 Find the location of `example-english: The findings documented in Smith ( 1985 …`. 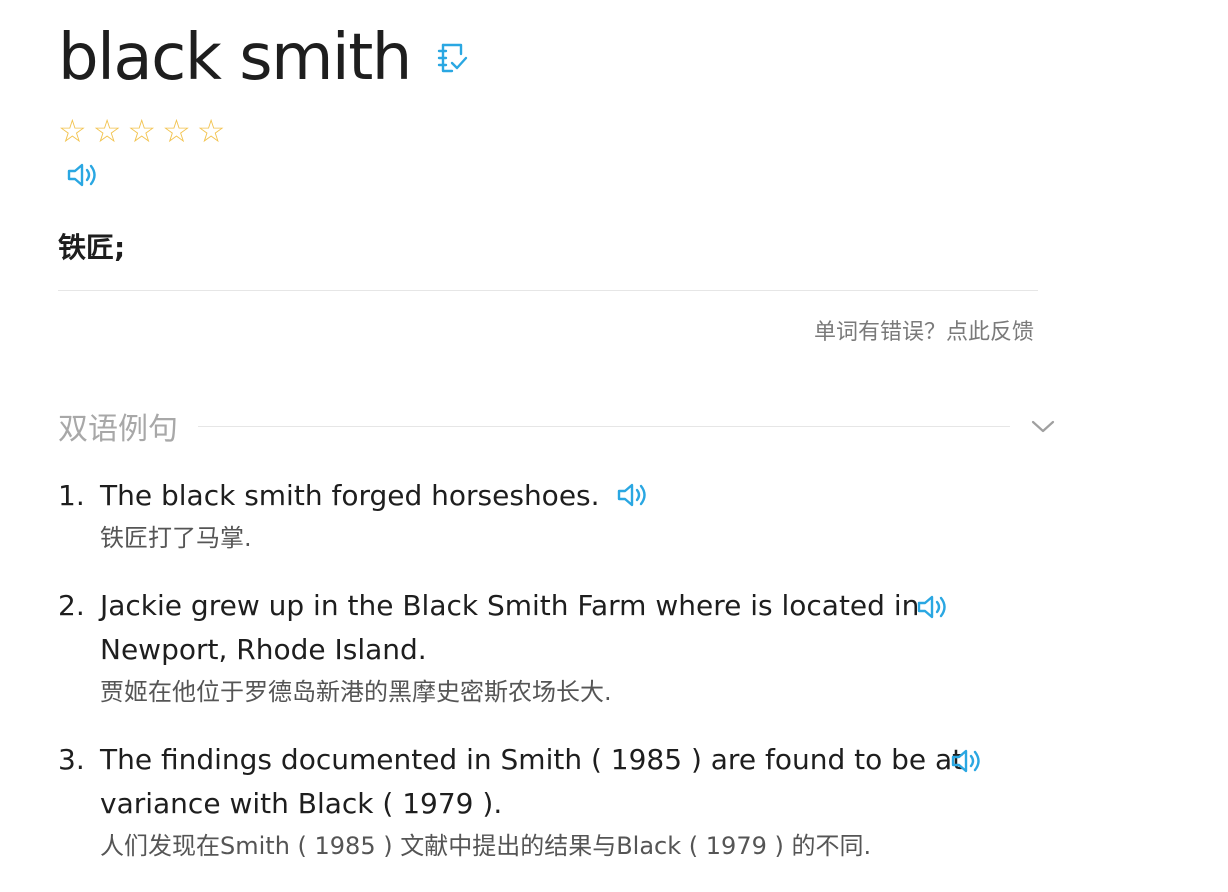

example-english: The findings documented in Smith ( 1985 … is located at coordinates (532, 781).